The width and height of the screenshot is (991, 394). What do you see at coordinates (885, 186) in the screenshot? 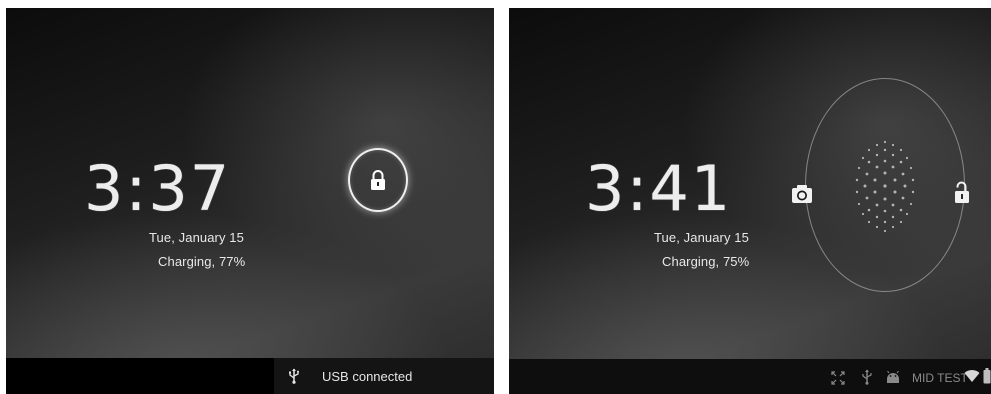
I see `glow-pad-dots` at bounding box center [885, 186].